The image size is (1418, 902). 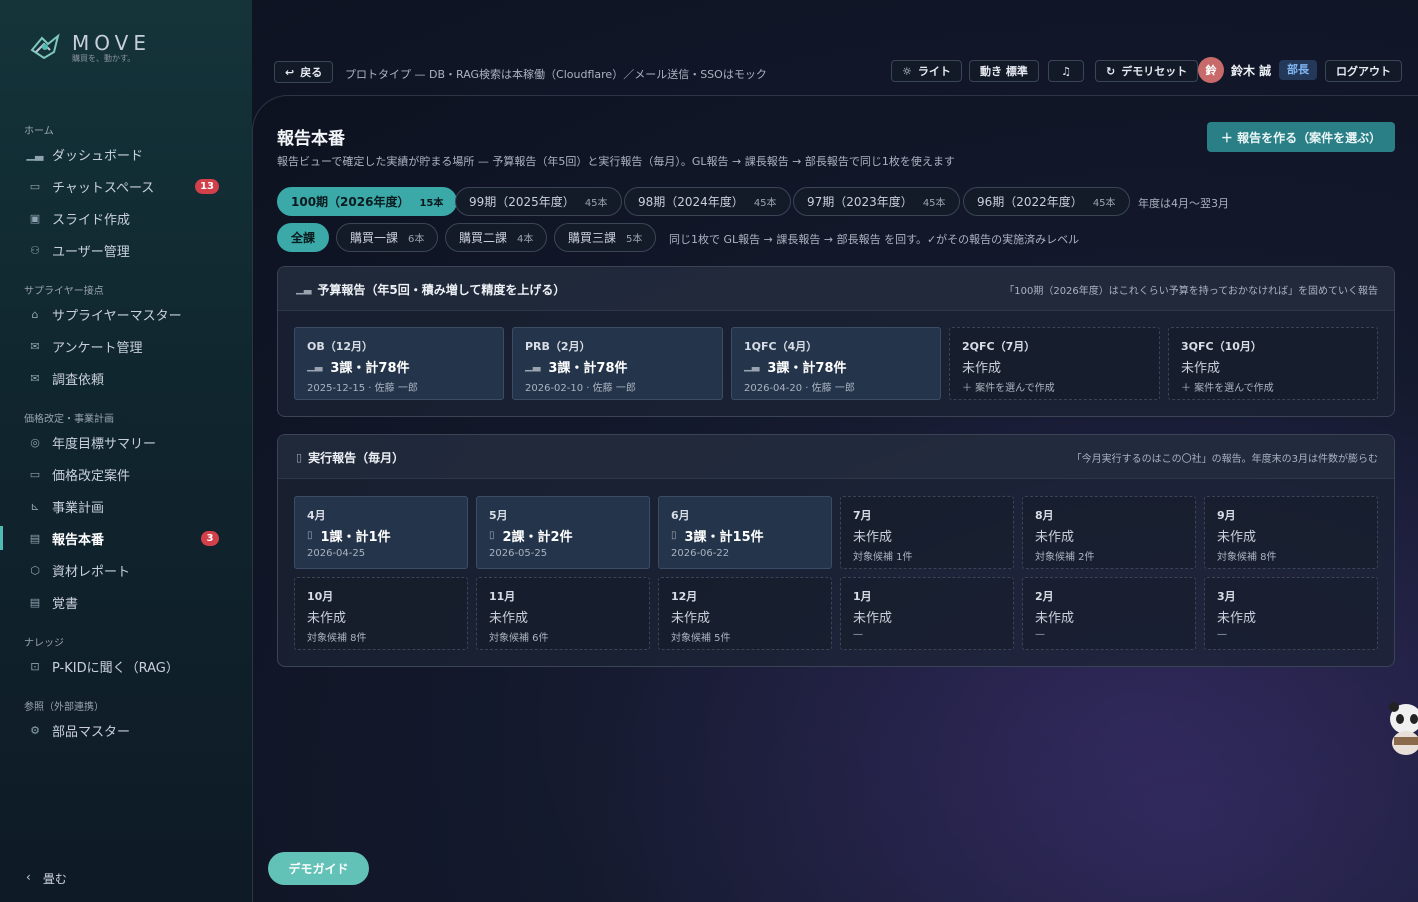 What do you see at coordinates (126, 474) in the screenshot?
I see `sidebar-item-price-revision: ▭ 価格改定案件` at bounding box center [126, 474].